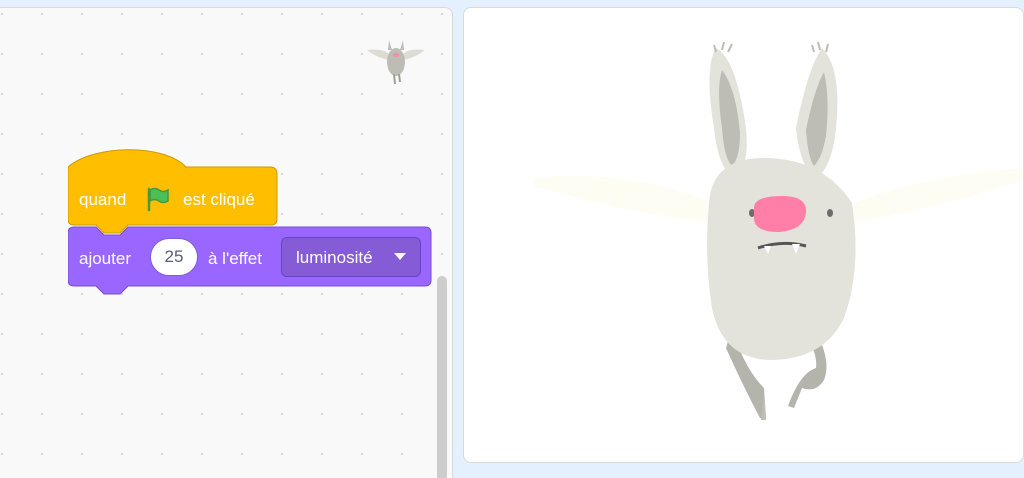  I want to click on effect-block-label-effet: à l'effet, so click(235, 258).